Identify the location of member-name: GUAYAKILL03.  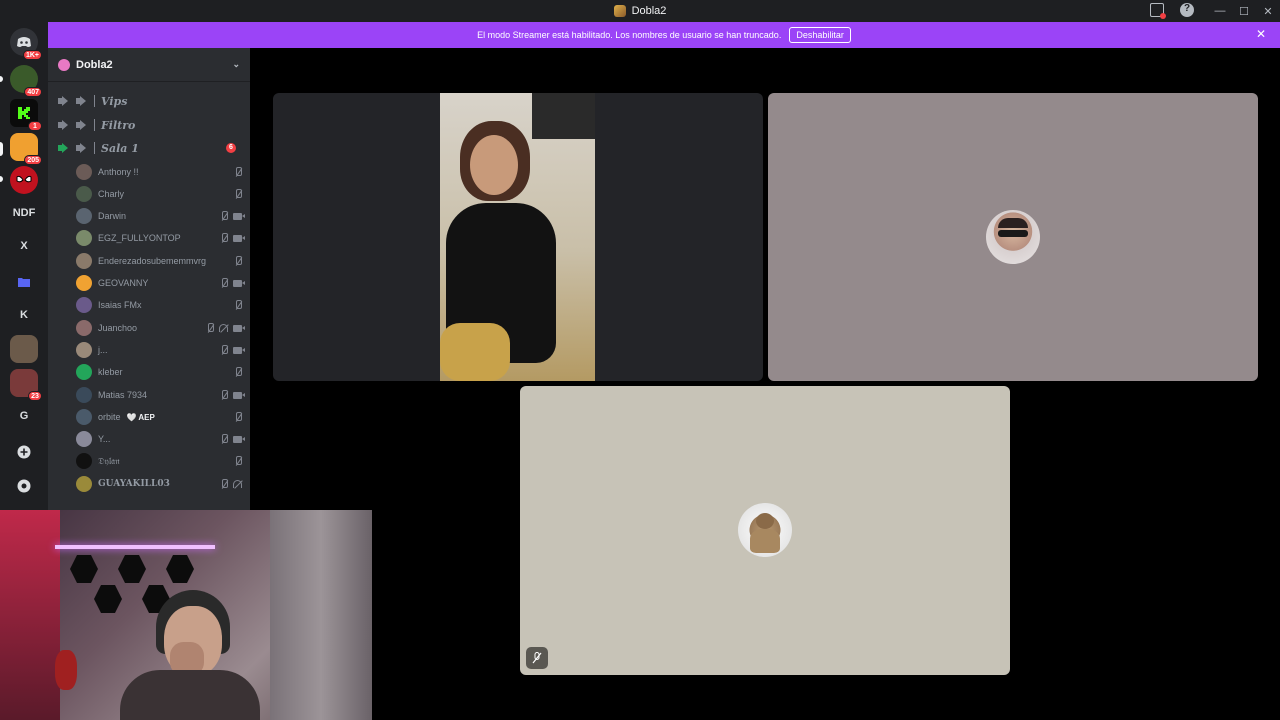
(134, 484).